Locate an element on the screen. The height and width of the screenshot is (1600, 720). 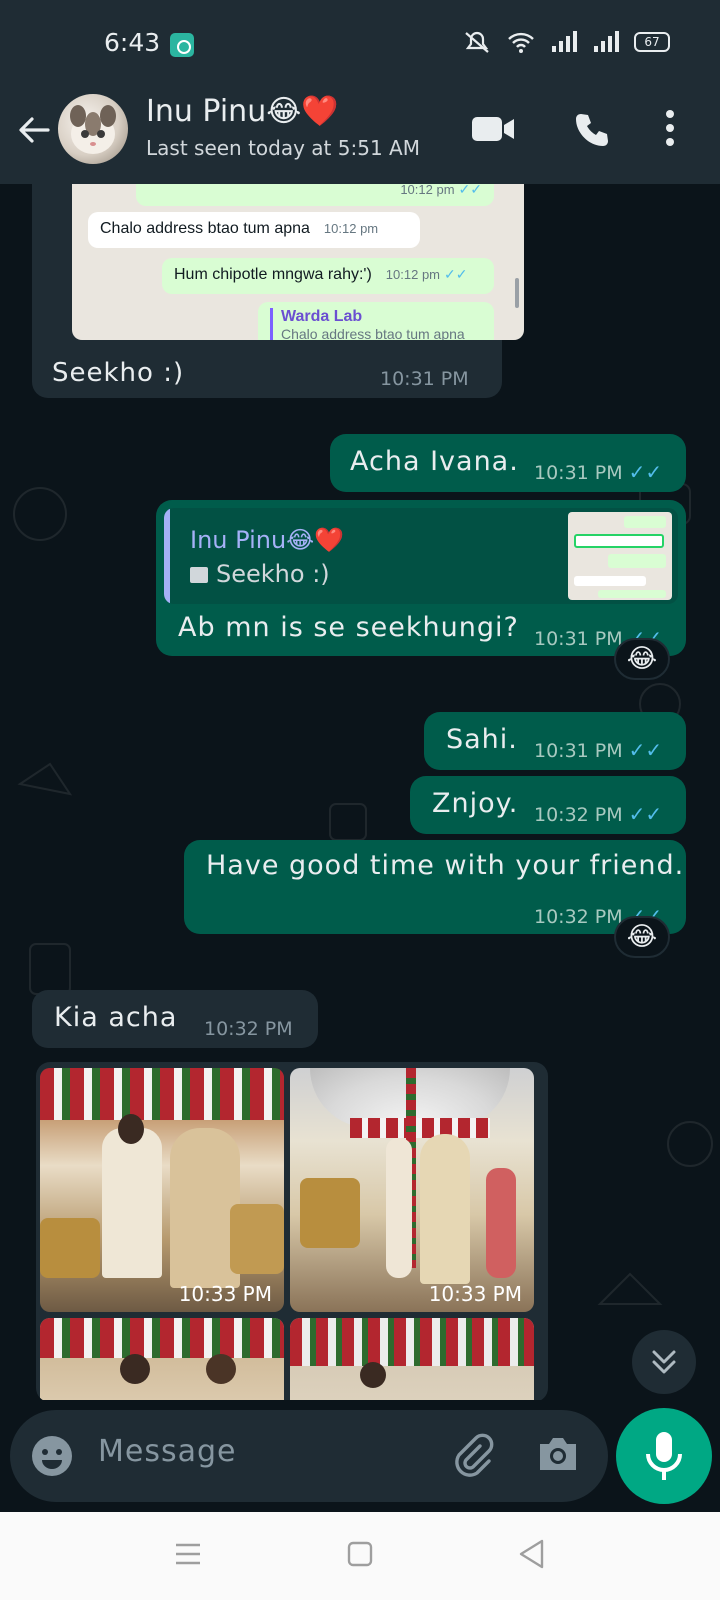
microphone-icon is located at coordinates (664, 1456).